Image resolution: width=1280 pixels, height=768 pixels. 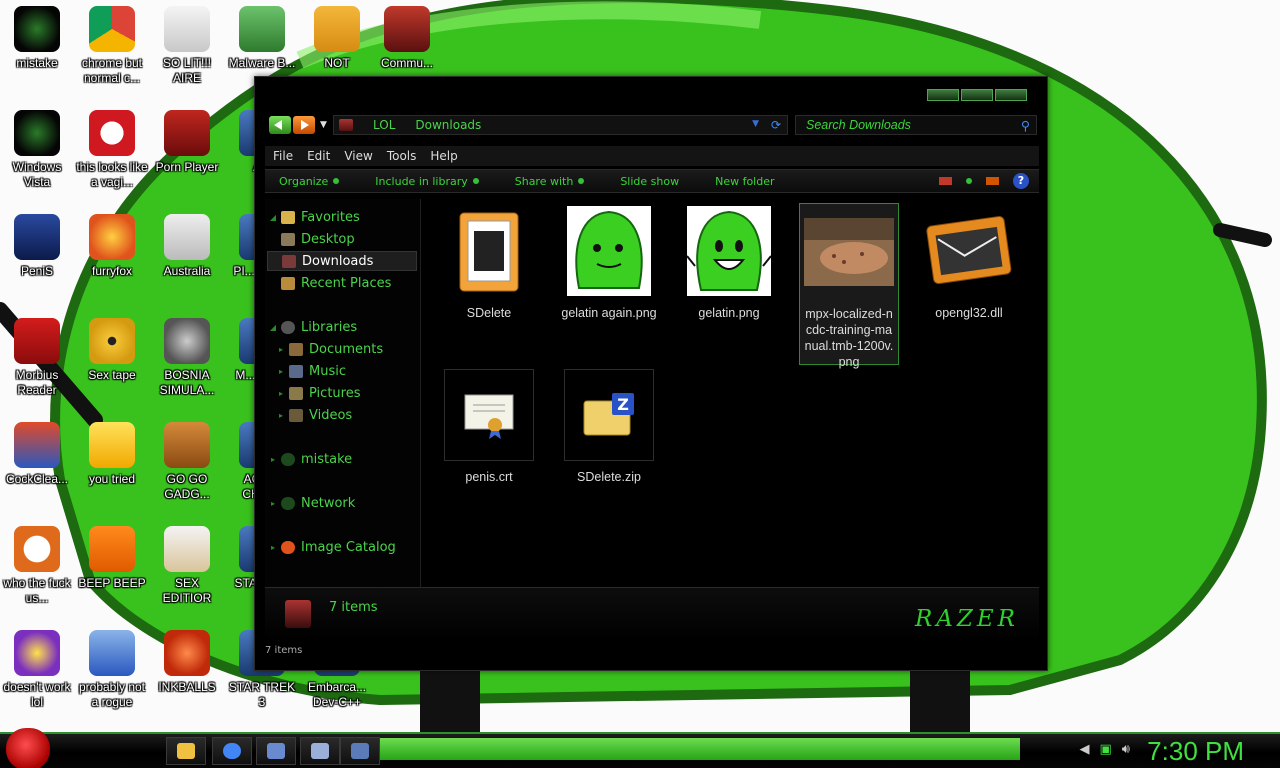 What do you see at coordinates (37, 133) in the screenshot?
I see `razer-orb-icon` at bounding box center [37, 133].